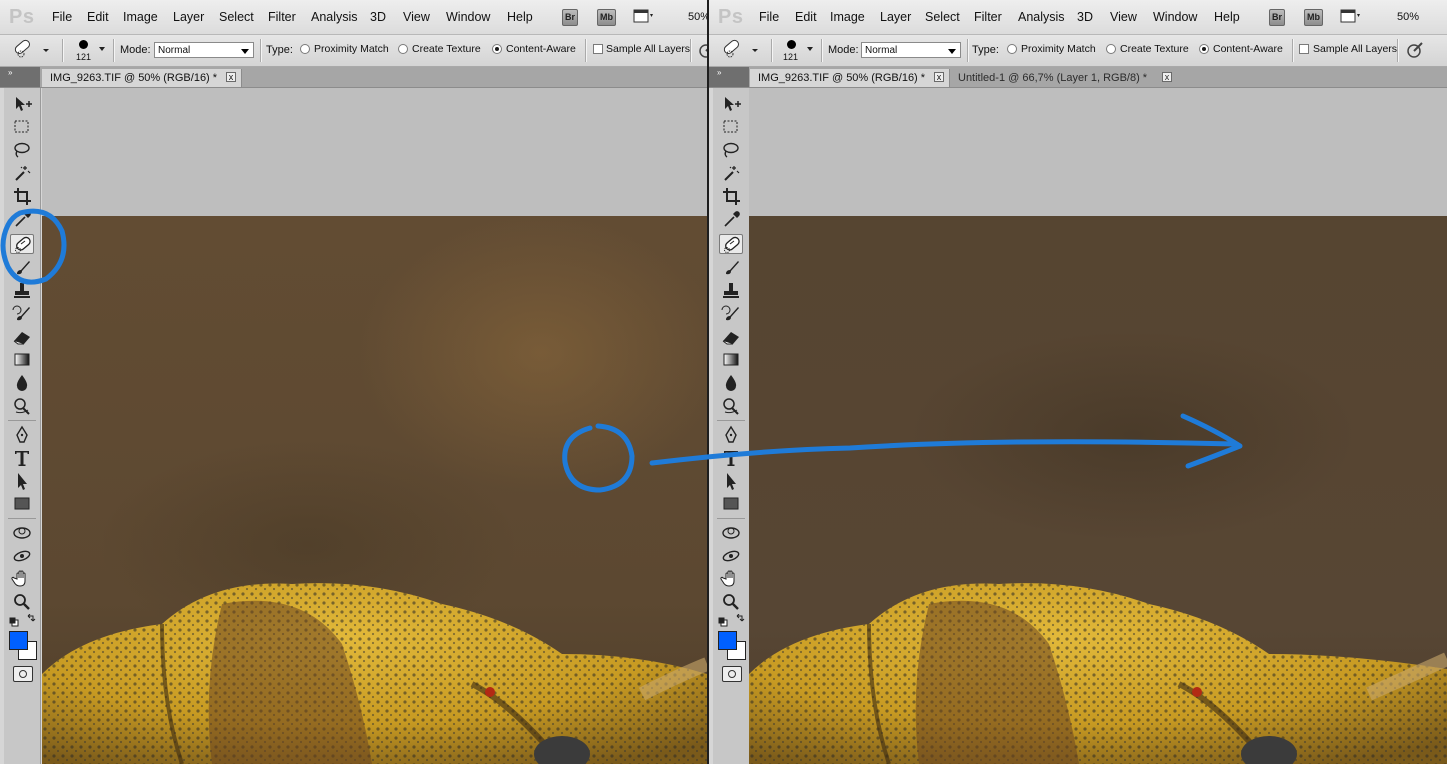  I want to click on mode-select: Normal, so click(911, 50).